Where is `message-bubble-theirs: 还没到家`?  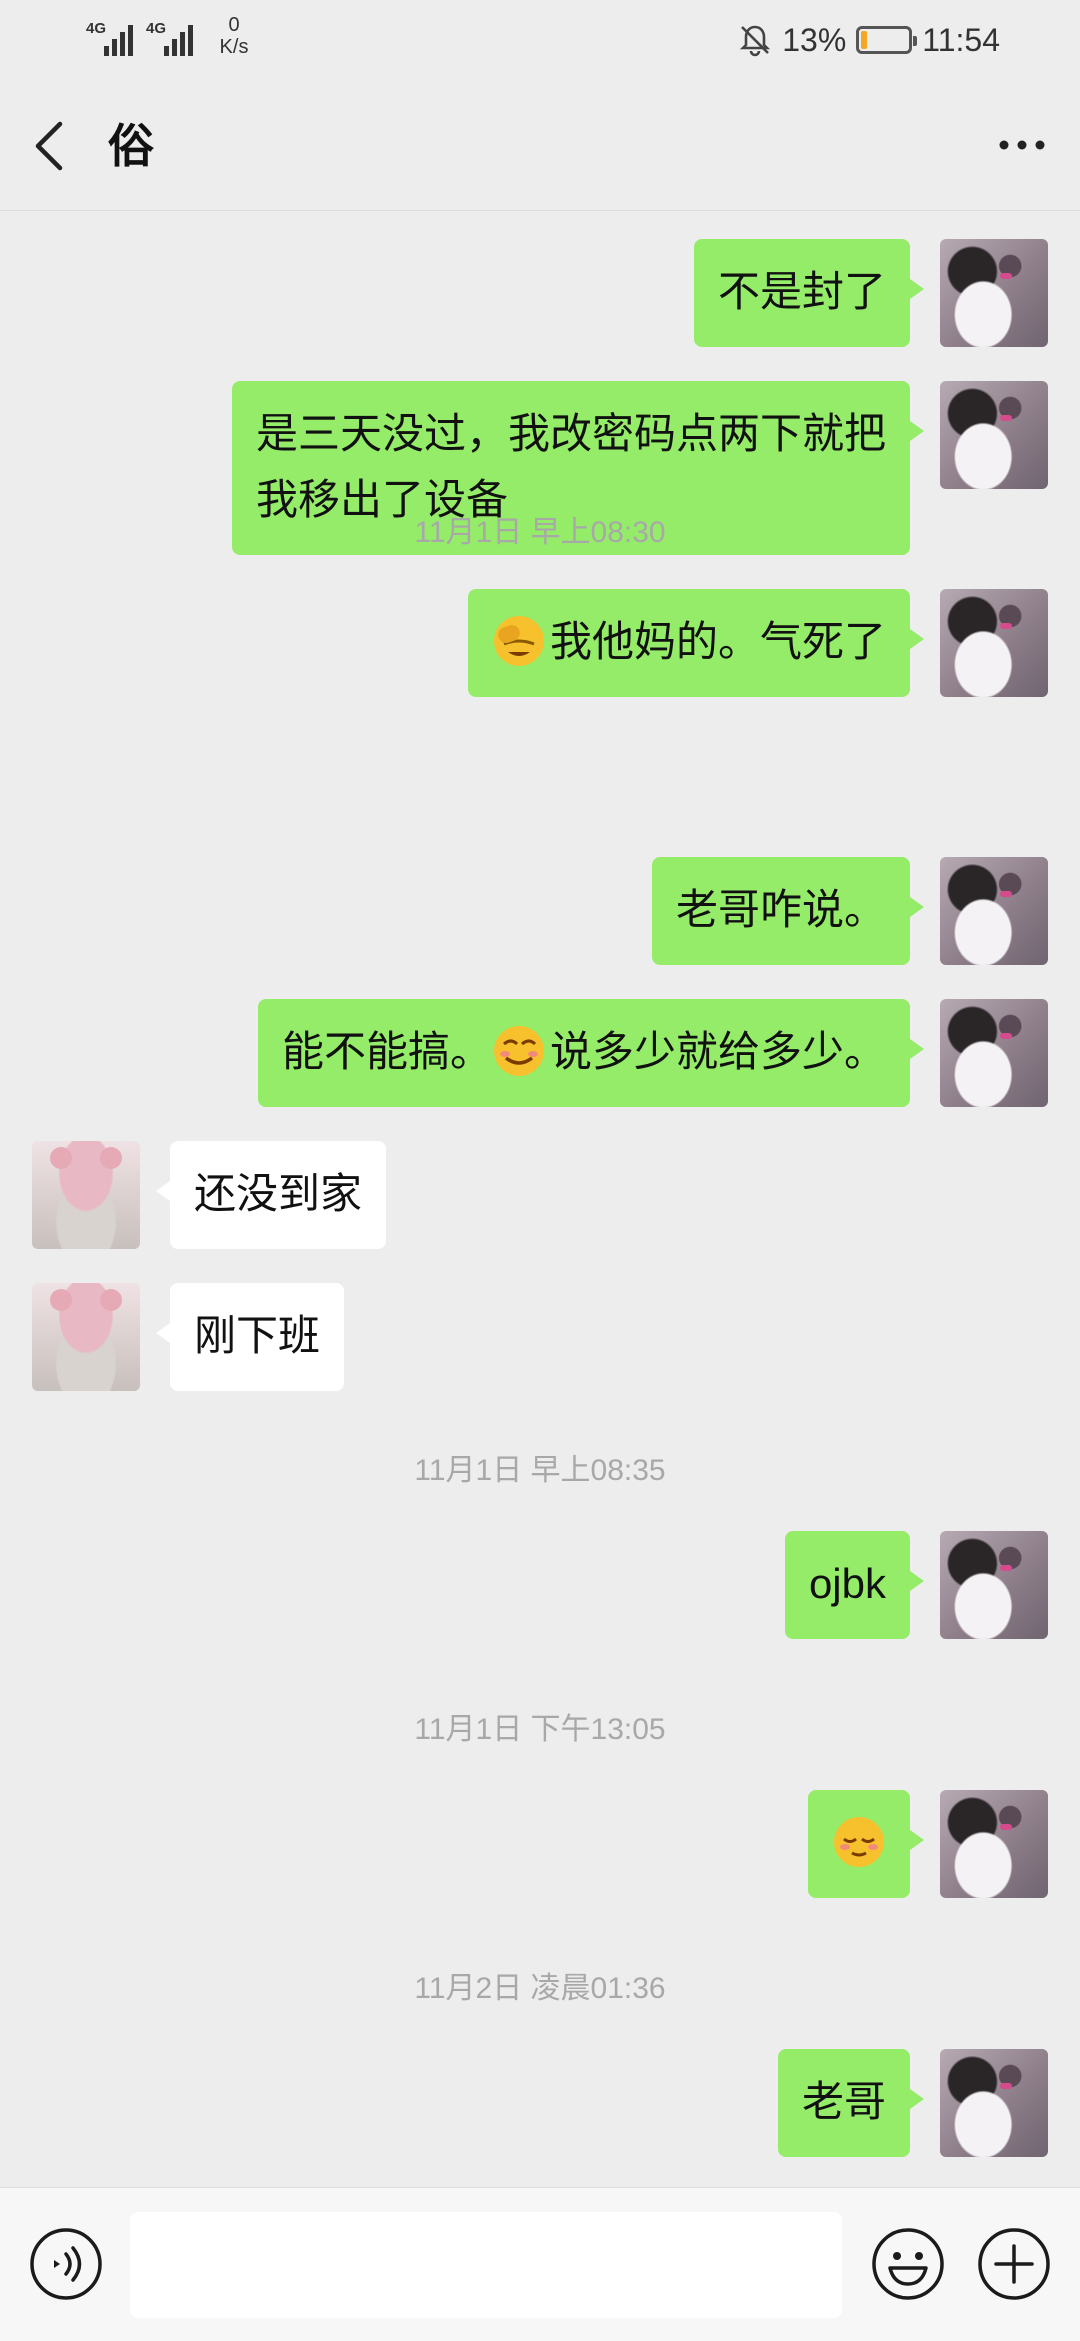 message-bubble-theirs: 还没到家 is located at coordinates (271, 1195).